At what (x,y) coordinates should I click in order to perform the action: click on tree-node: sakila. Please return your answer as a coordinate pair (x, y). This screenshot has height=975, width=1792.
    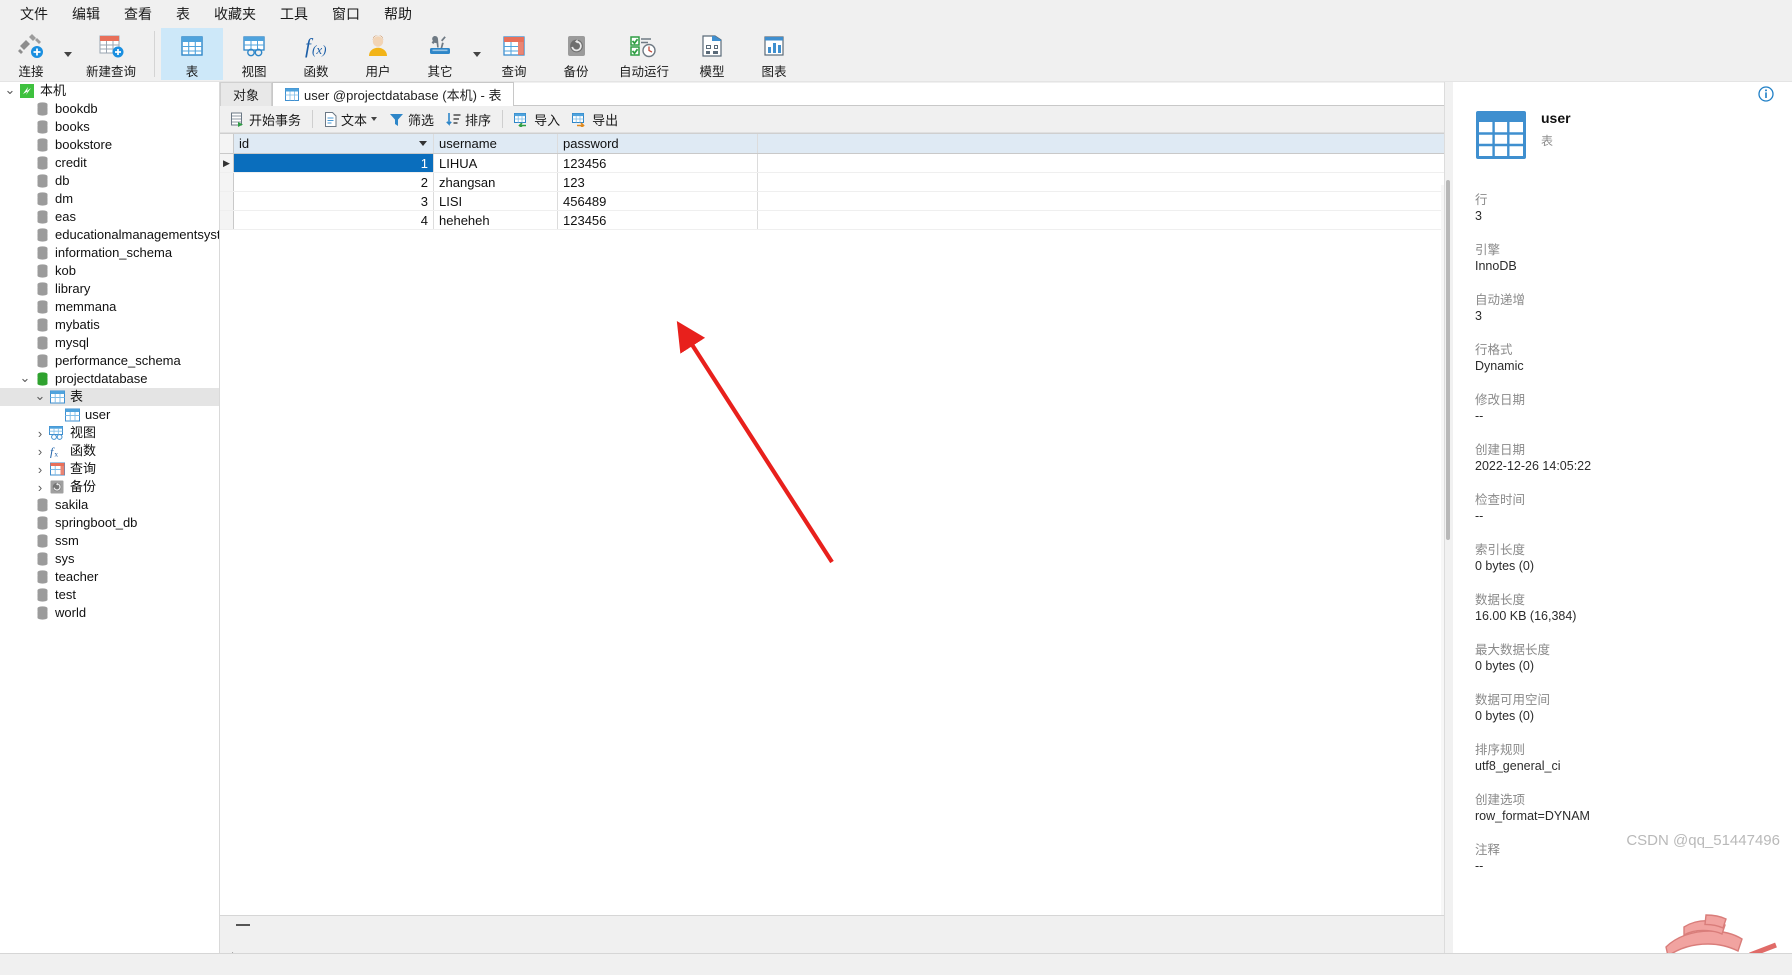
    Looking at the image, I should click on (109, 505).